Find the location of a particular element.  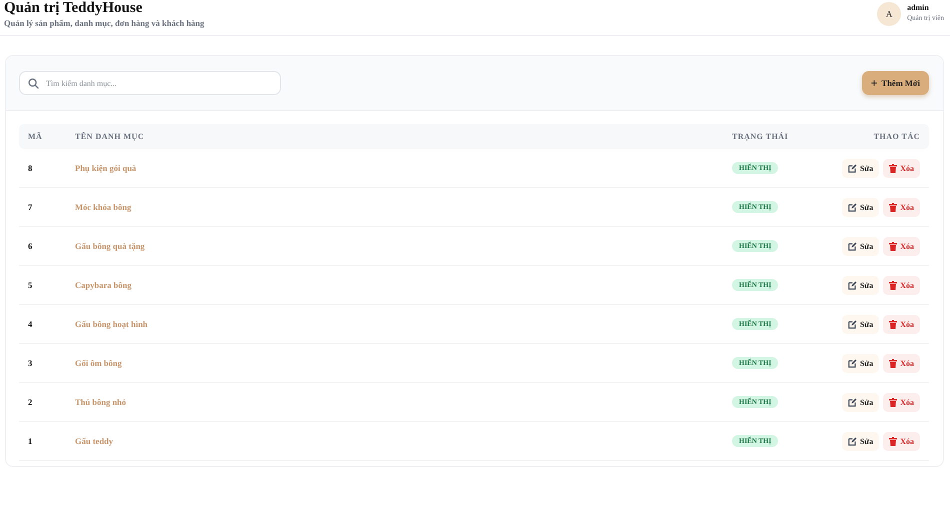

category-name: Thú bông nhỏ is located at coordinates (101, 402).